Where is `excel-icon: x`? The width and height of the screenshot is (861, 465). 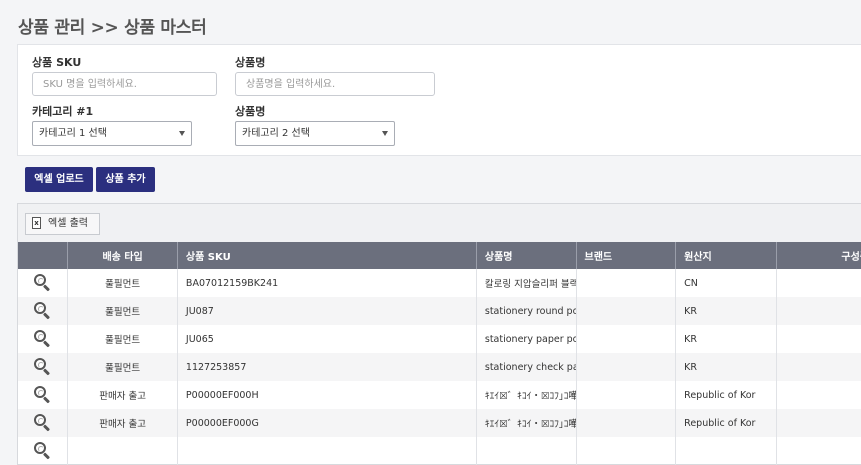
excel-icon: x is located at coordinates (36, 223).